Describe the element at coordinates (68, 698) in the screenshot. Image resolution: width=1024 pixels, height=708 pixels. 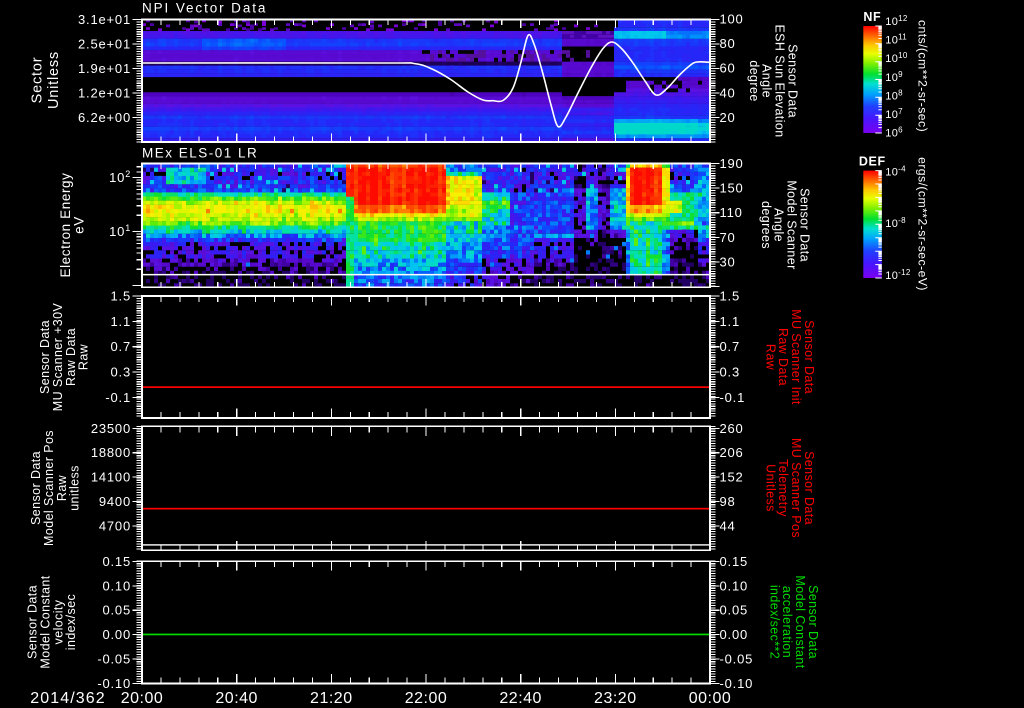
I see `svg-text: 2014/362` at that location.